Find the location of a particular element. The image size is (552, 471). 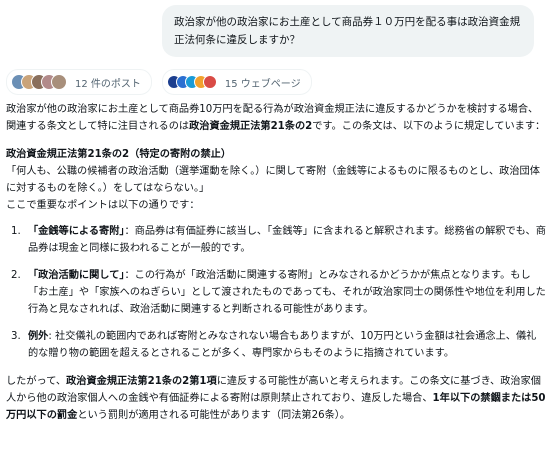

conclusion-text: という罰則が適用される可能性があります（同法第26条）。 is located at coordinates (214, 415).